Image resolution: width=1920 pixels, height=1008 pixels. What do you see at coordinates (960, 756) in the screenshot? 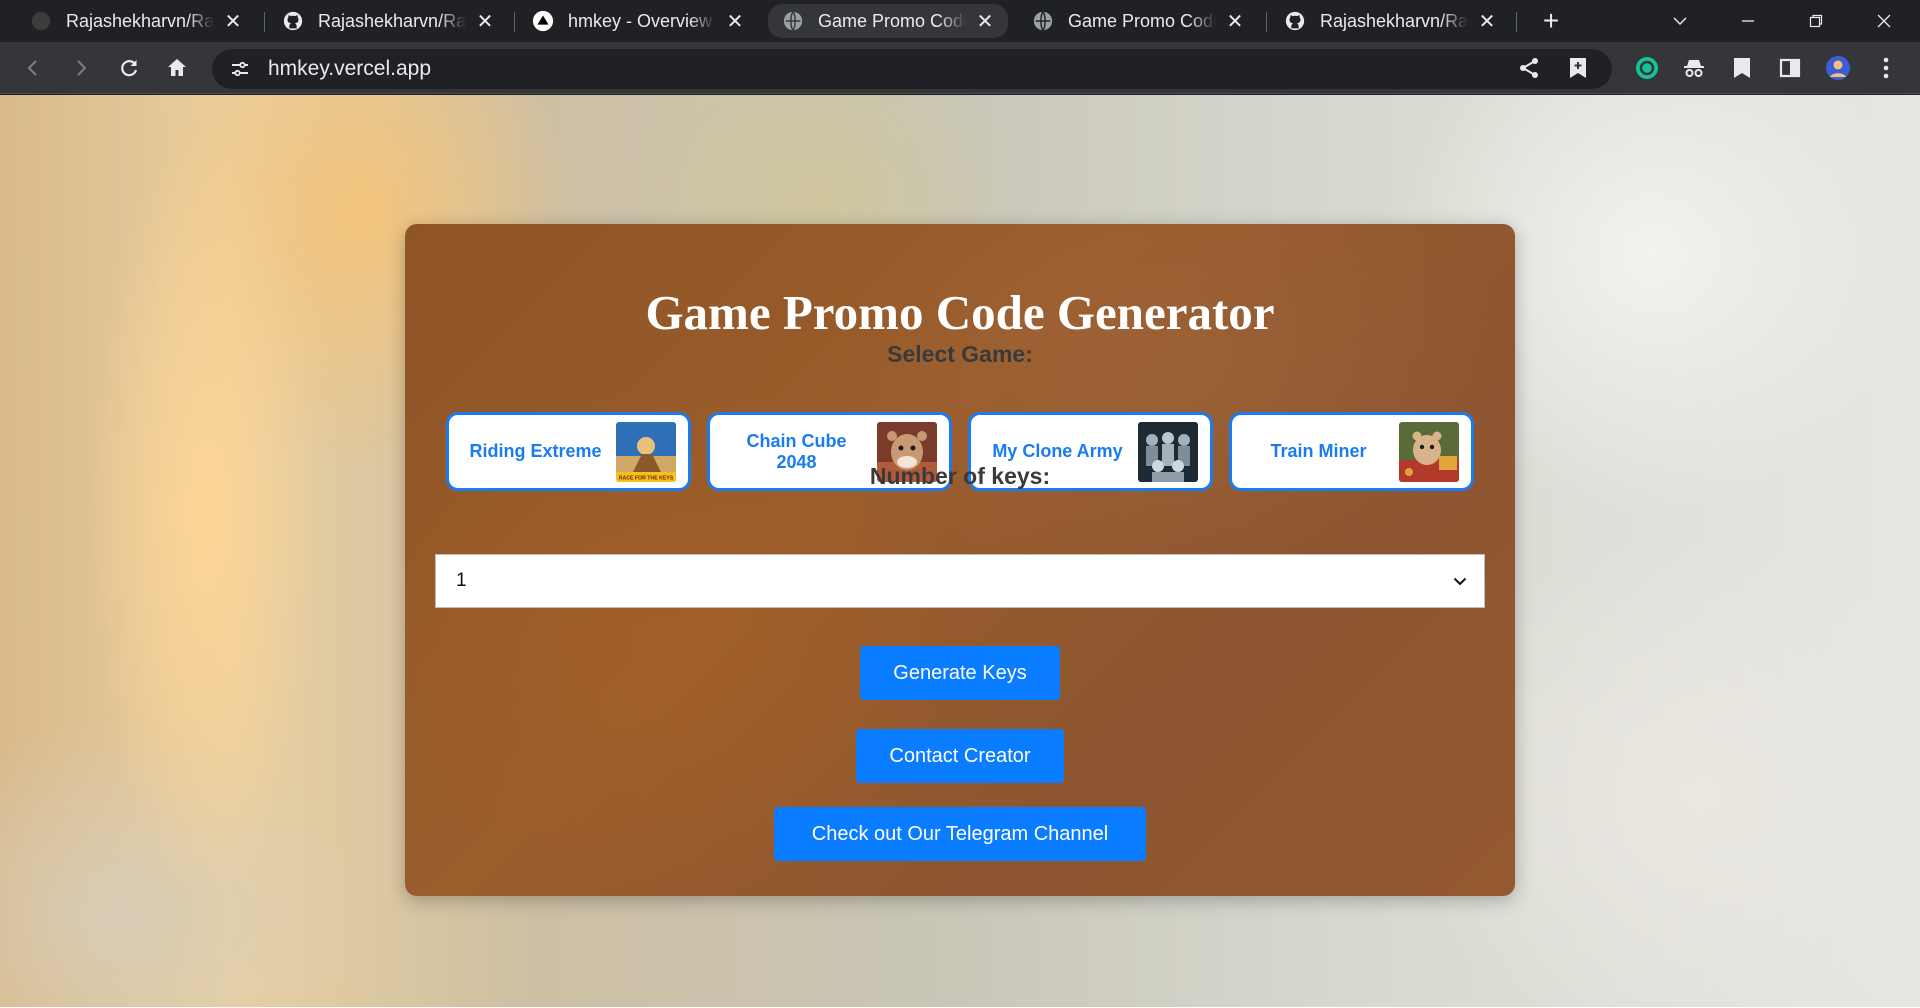
I see `contact-creator-button: Contact Creator` at bounding box center [960, 756].